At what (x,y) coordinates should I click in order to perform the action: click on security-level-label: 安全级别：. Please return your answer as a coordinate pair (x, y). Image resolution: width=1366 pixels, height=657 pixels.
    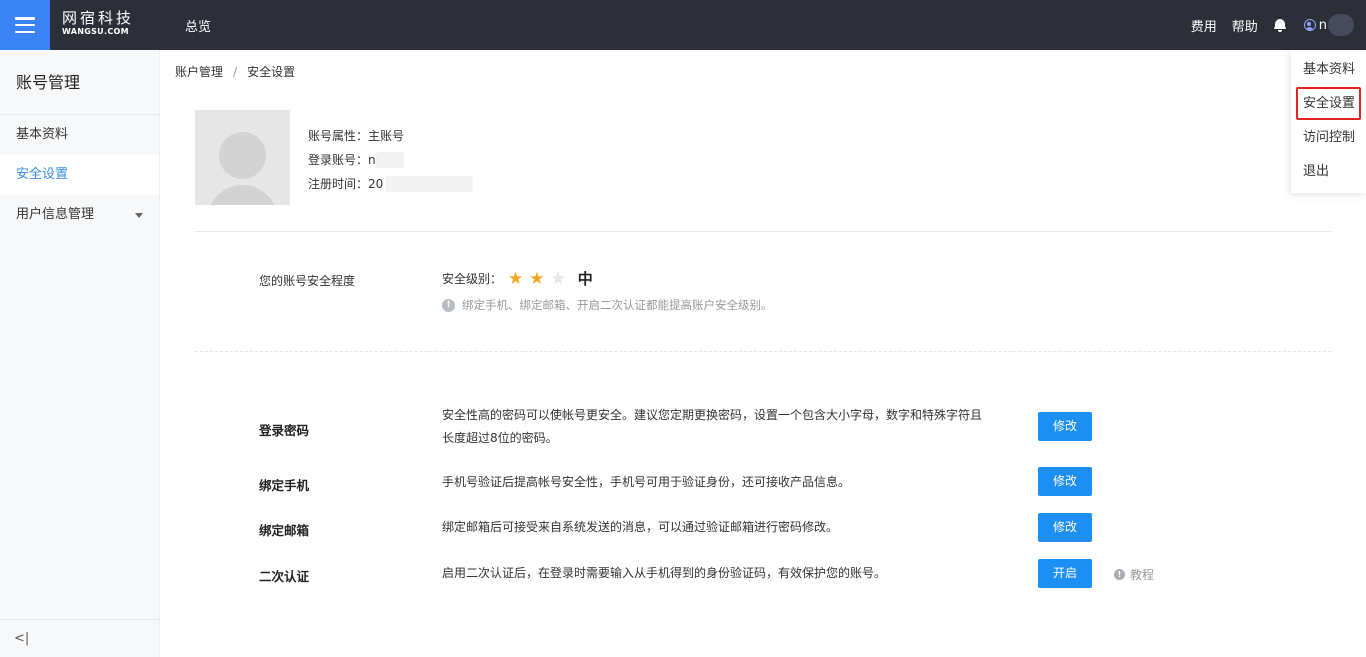
    Looking at the image, I should click on (472, 279).